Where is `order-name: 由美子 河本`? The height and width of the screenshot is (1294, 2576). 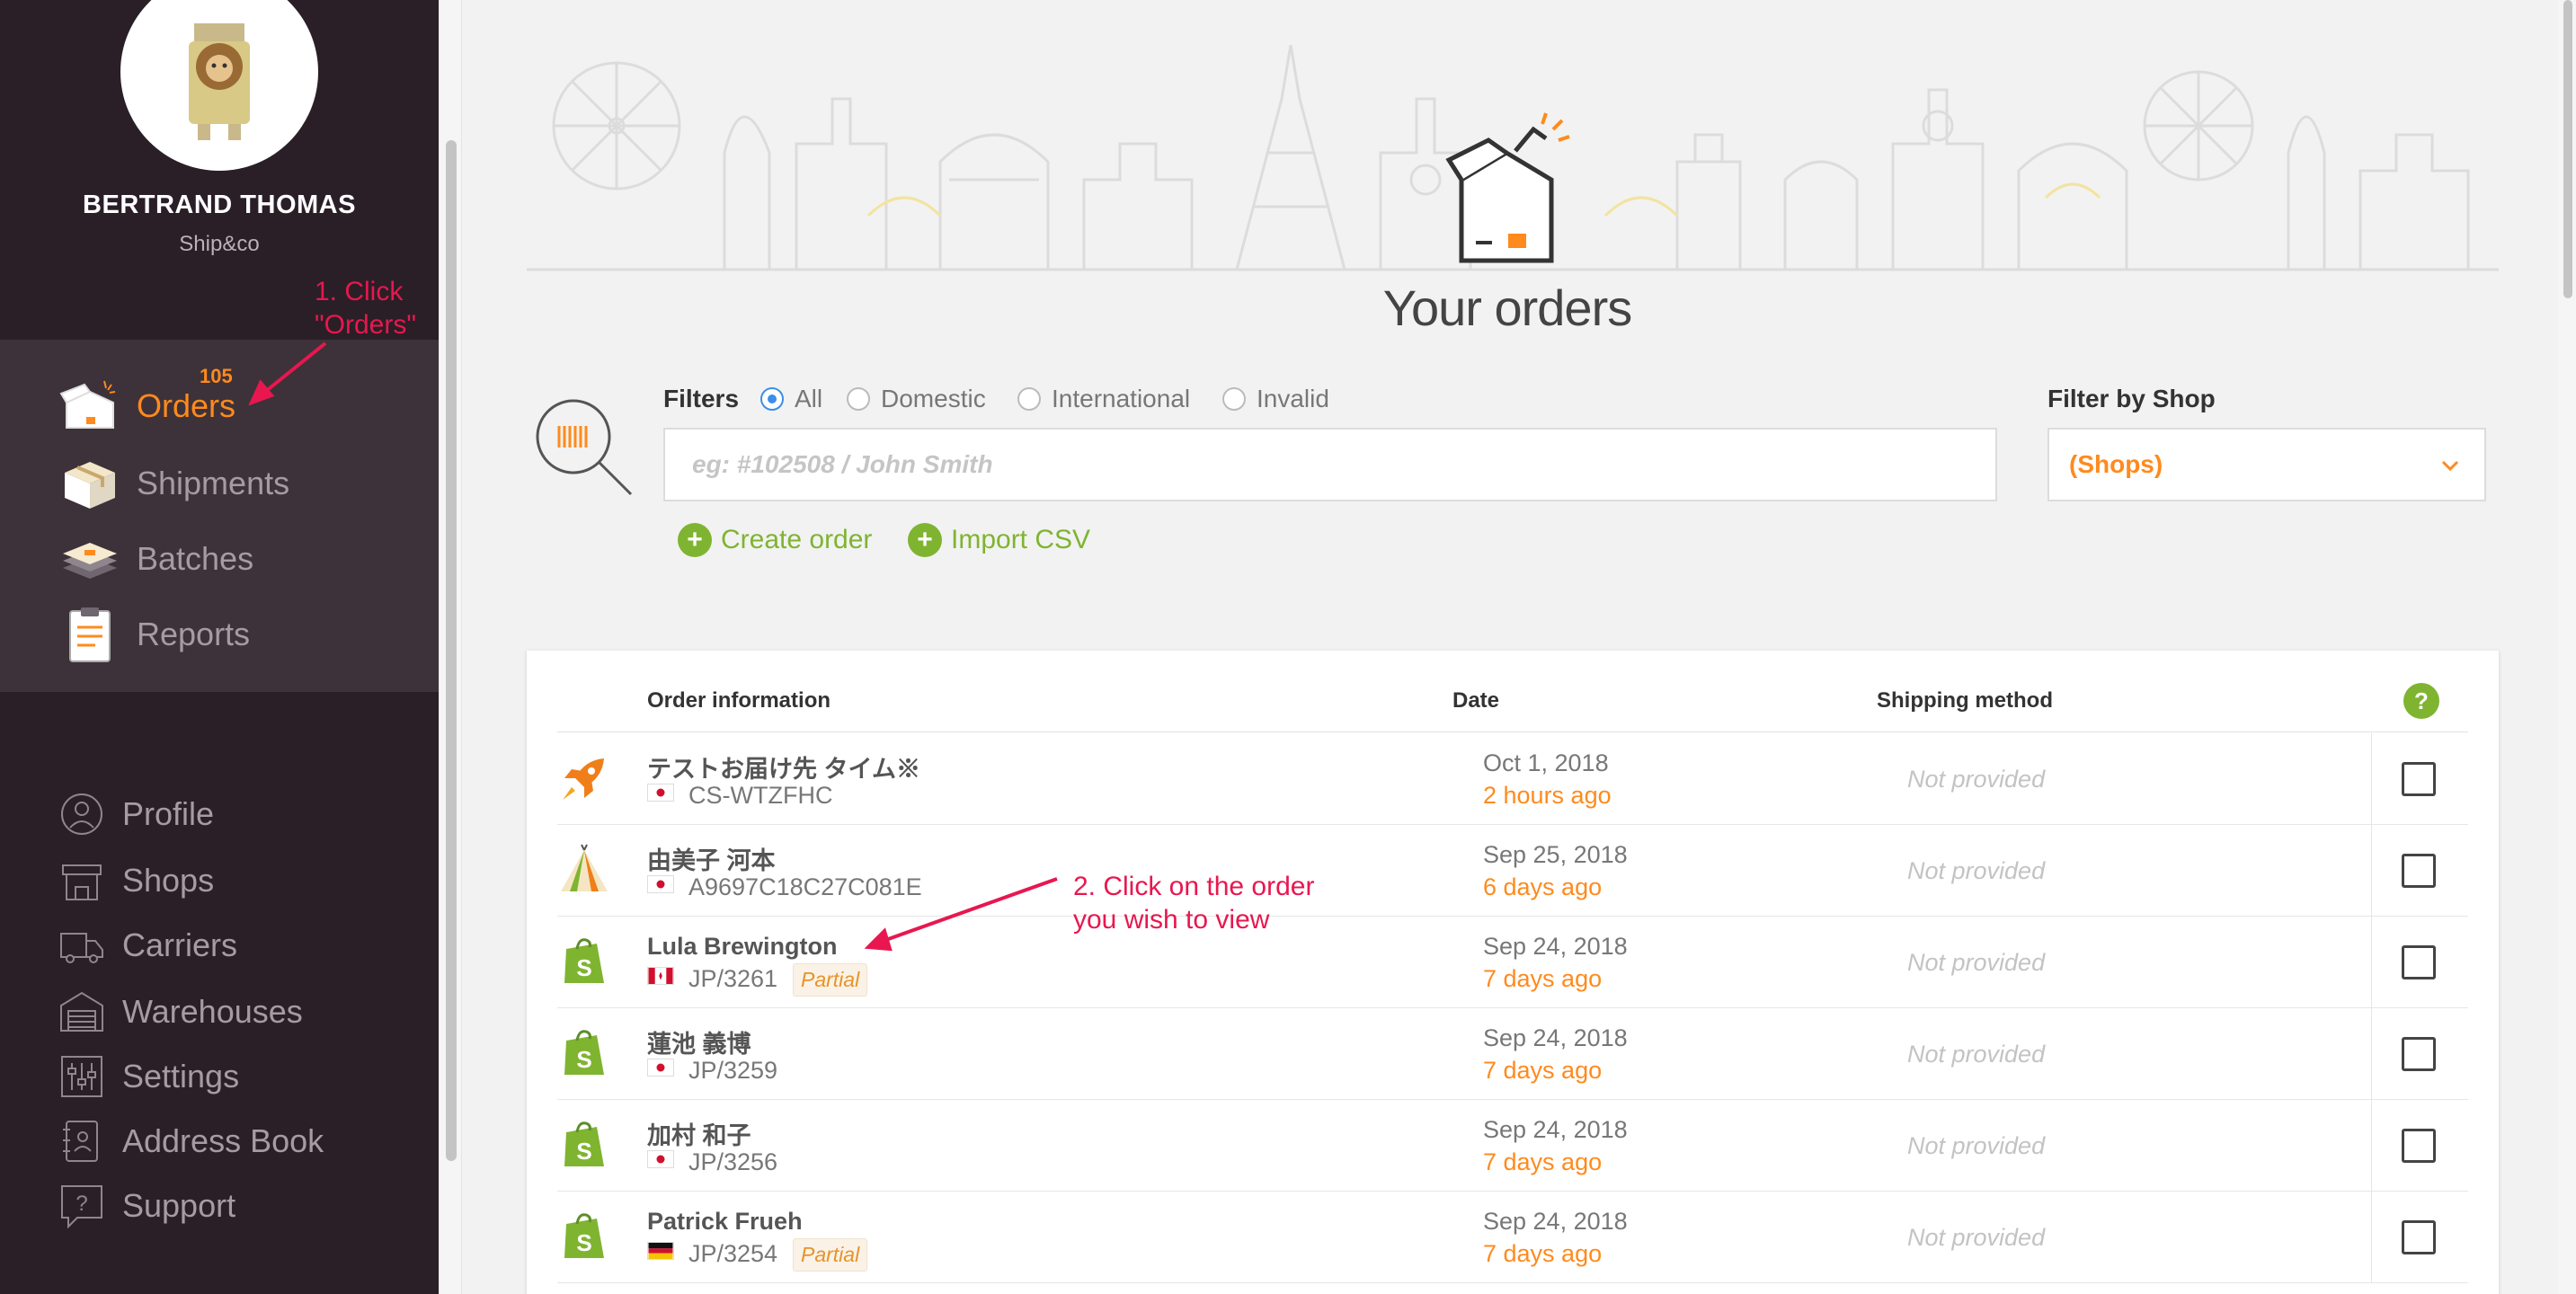 order-name: 由美子 河本 is located at coordinates (711, 860).